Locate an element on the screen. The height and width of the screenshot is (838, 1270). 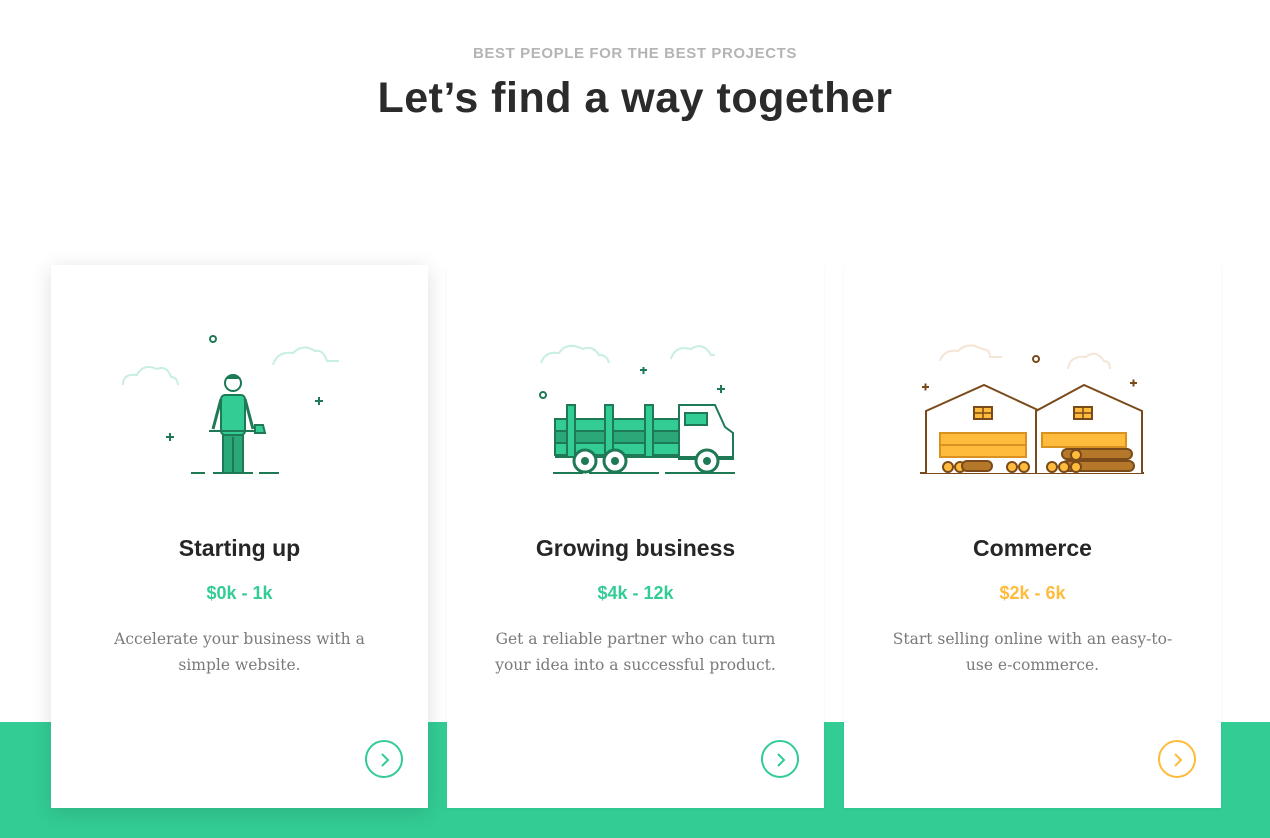
card-price: $2k - 6k is located at coordinates (1032, 593).